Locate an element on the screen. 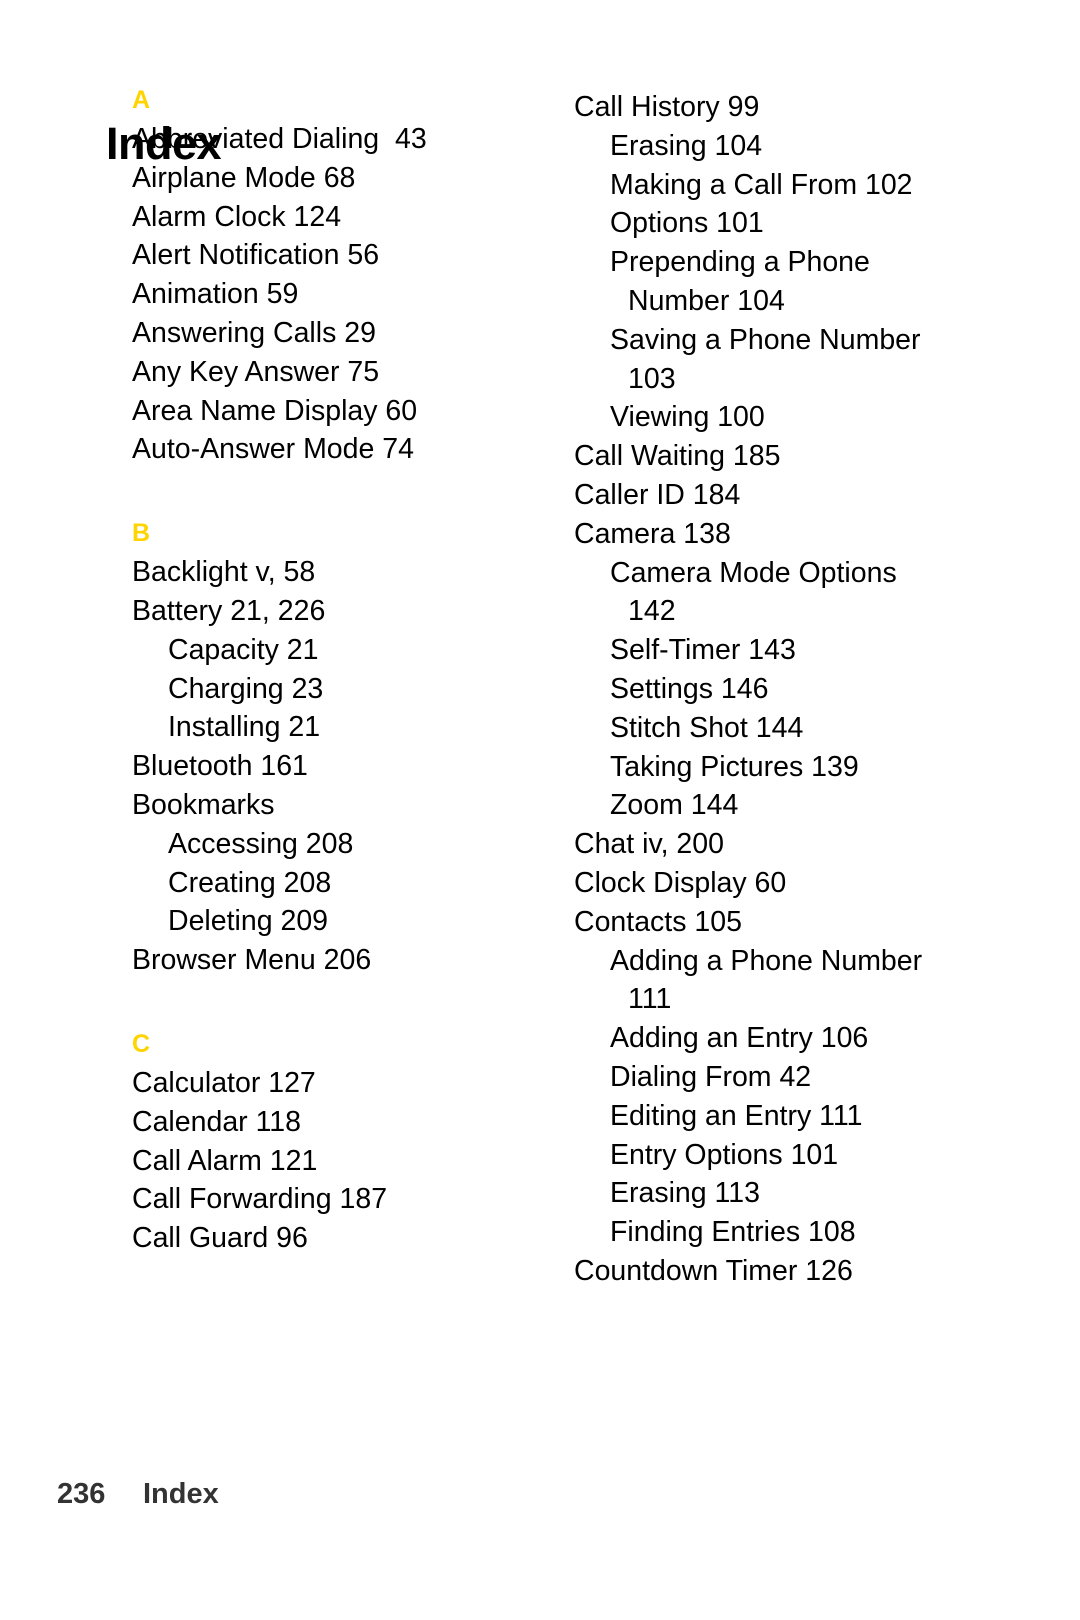  index-subentry: 142 is located at coordinates (652, 611).